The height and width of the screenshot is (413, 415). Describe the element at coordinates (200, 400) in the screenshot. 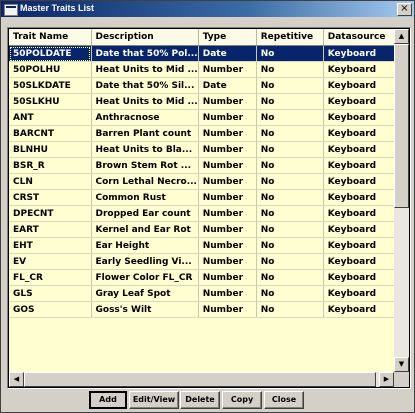

I see `delete-button: Delete` at that location.